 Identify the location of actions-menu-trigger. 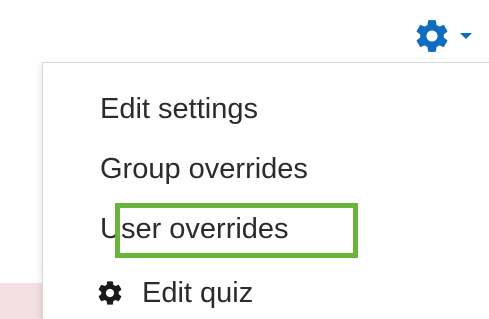
(451, 36).